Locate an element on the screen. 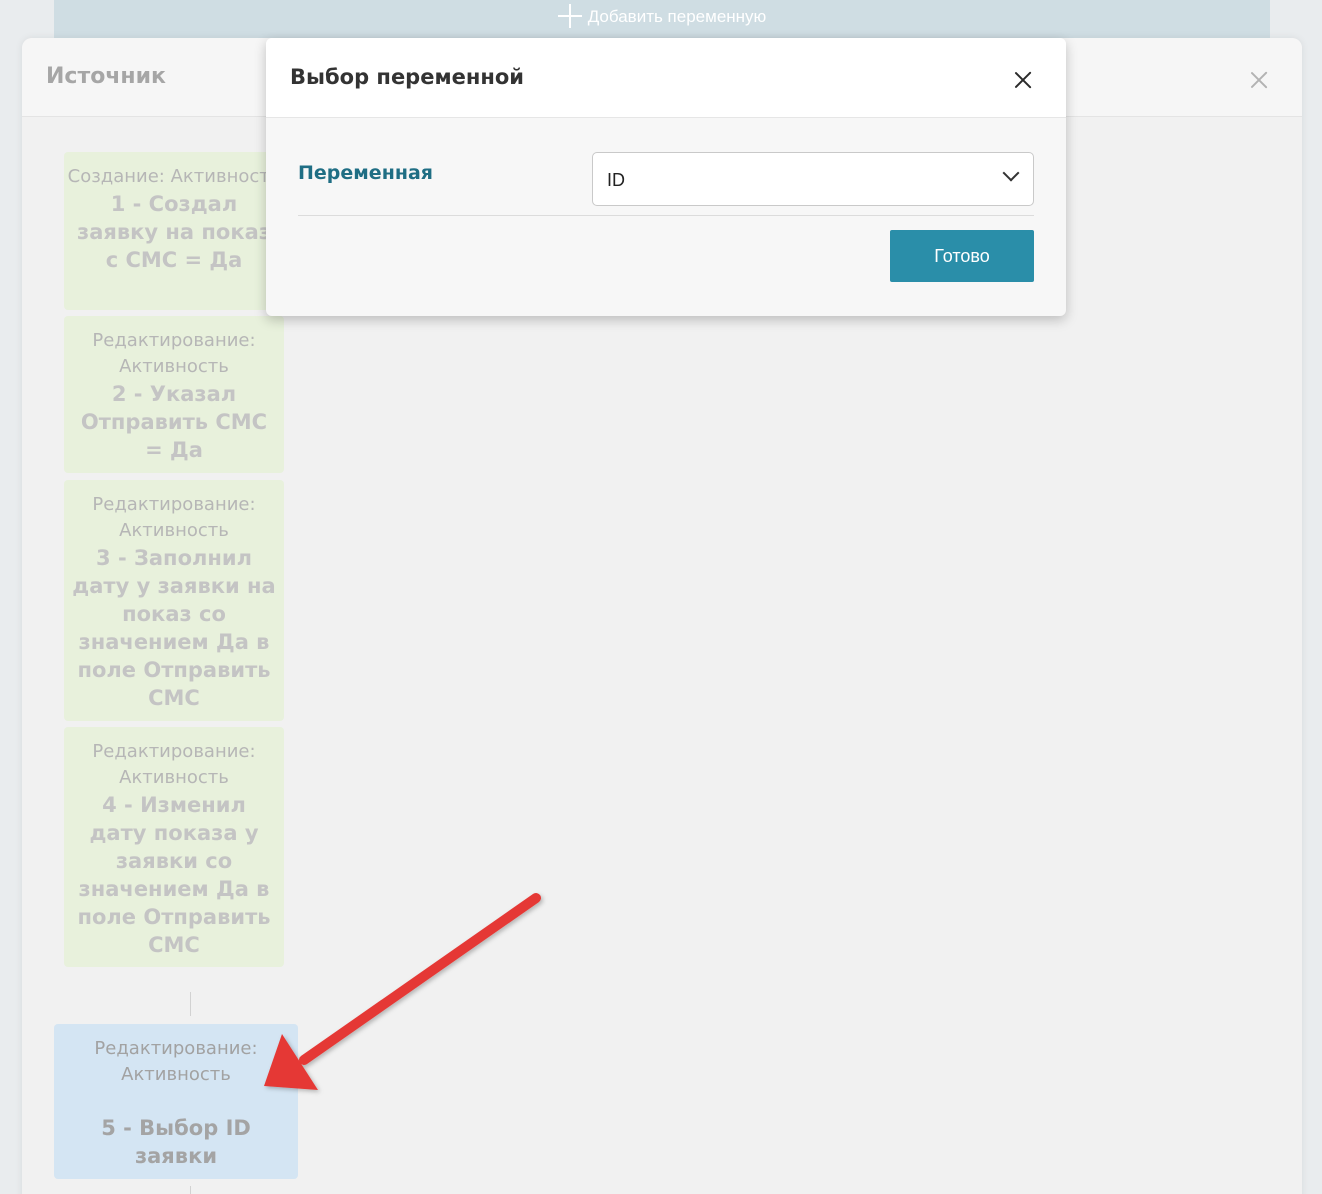 The height and width of the screenshot is (1194, 1322). red-arrow-icon is located at coordinates (402, 991).